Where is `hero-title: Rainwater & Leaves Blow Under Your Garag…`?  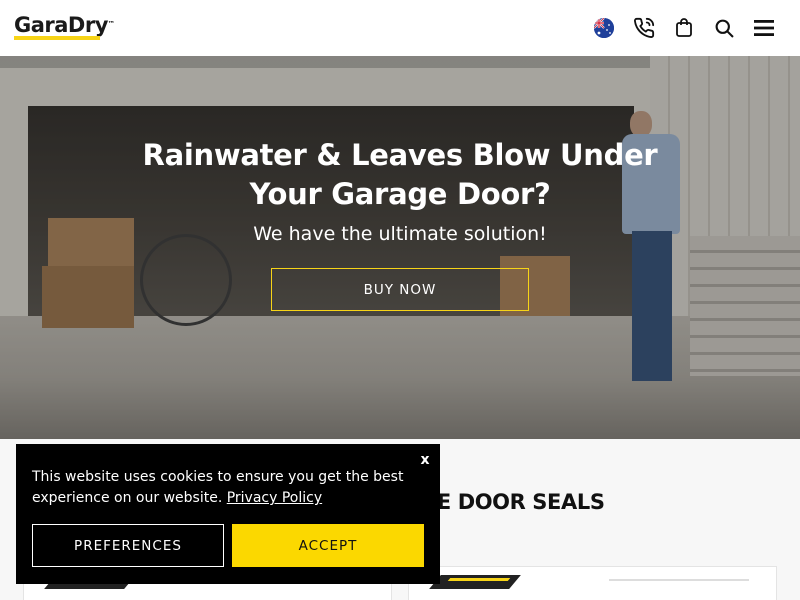 hero-title: Rainwater & Leaves Blow Under Your Garag… is located at coordinates (400, 174).